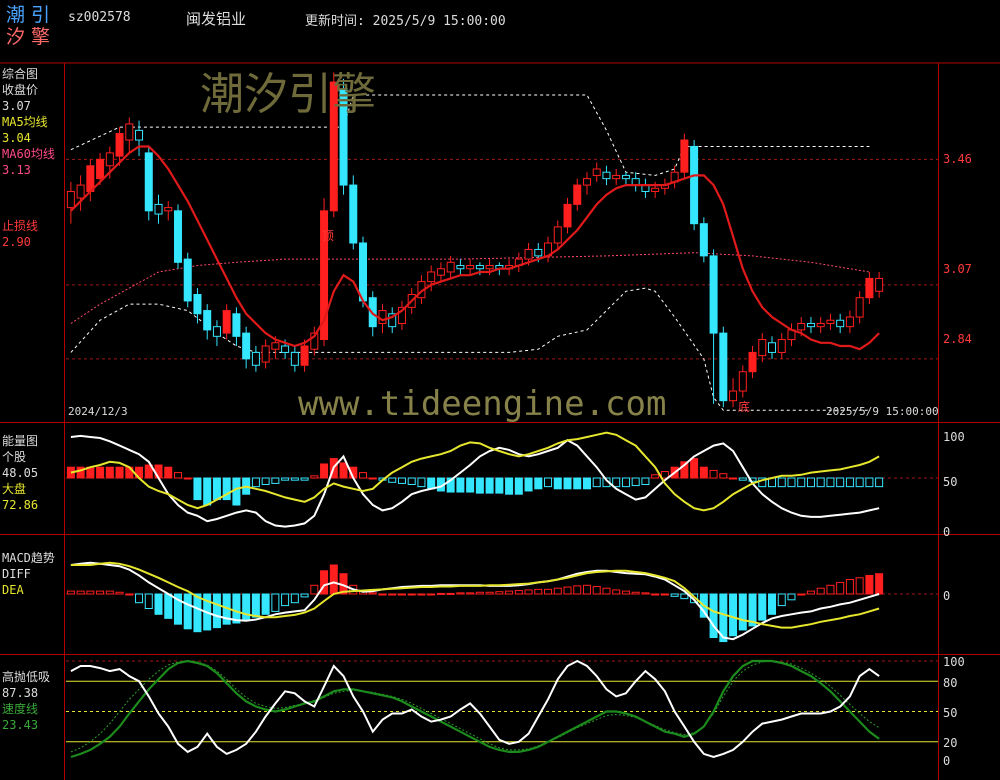  Describe the element at coordinates (482, 404) in the screenshot. I see `watermark-url: www.tideengine.com` at that location.